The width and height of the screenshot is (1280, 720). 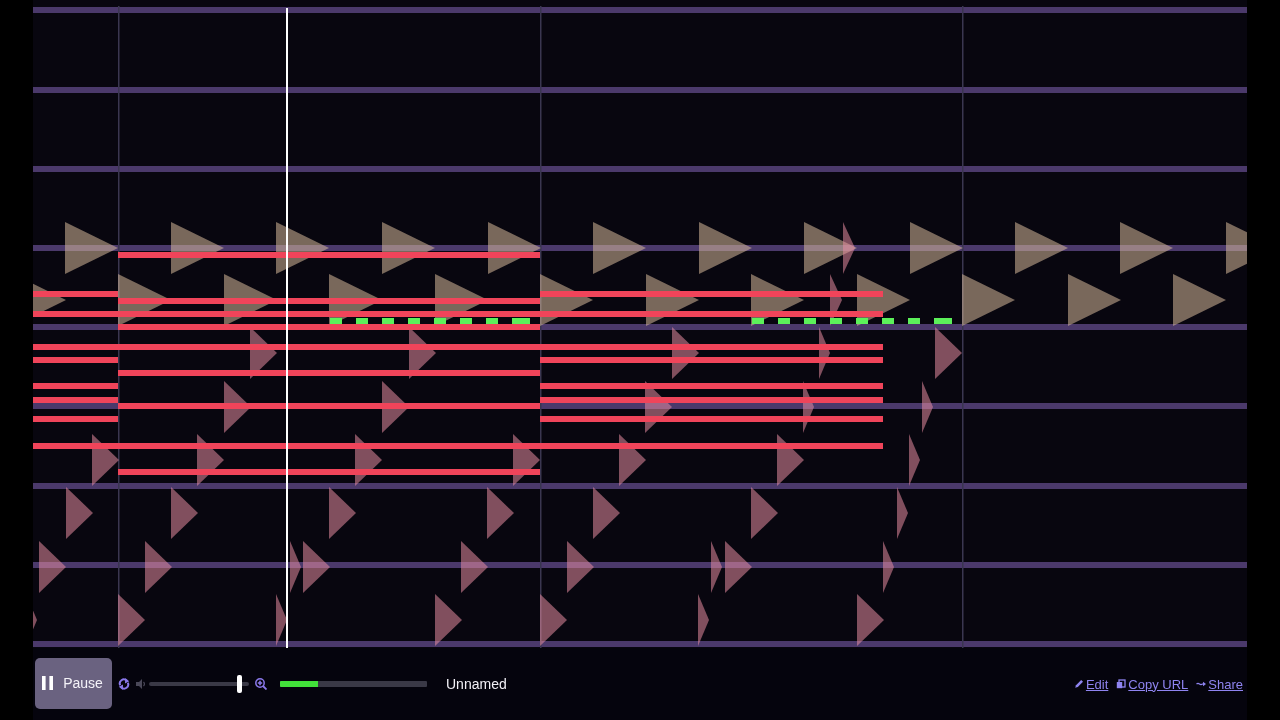 What do you see at coordinates (476, 684) in the screenshot?
I see `song-title: Unnamed` at bounding box center [476, 684].